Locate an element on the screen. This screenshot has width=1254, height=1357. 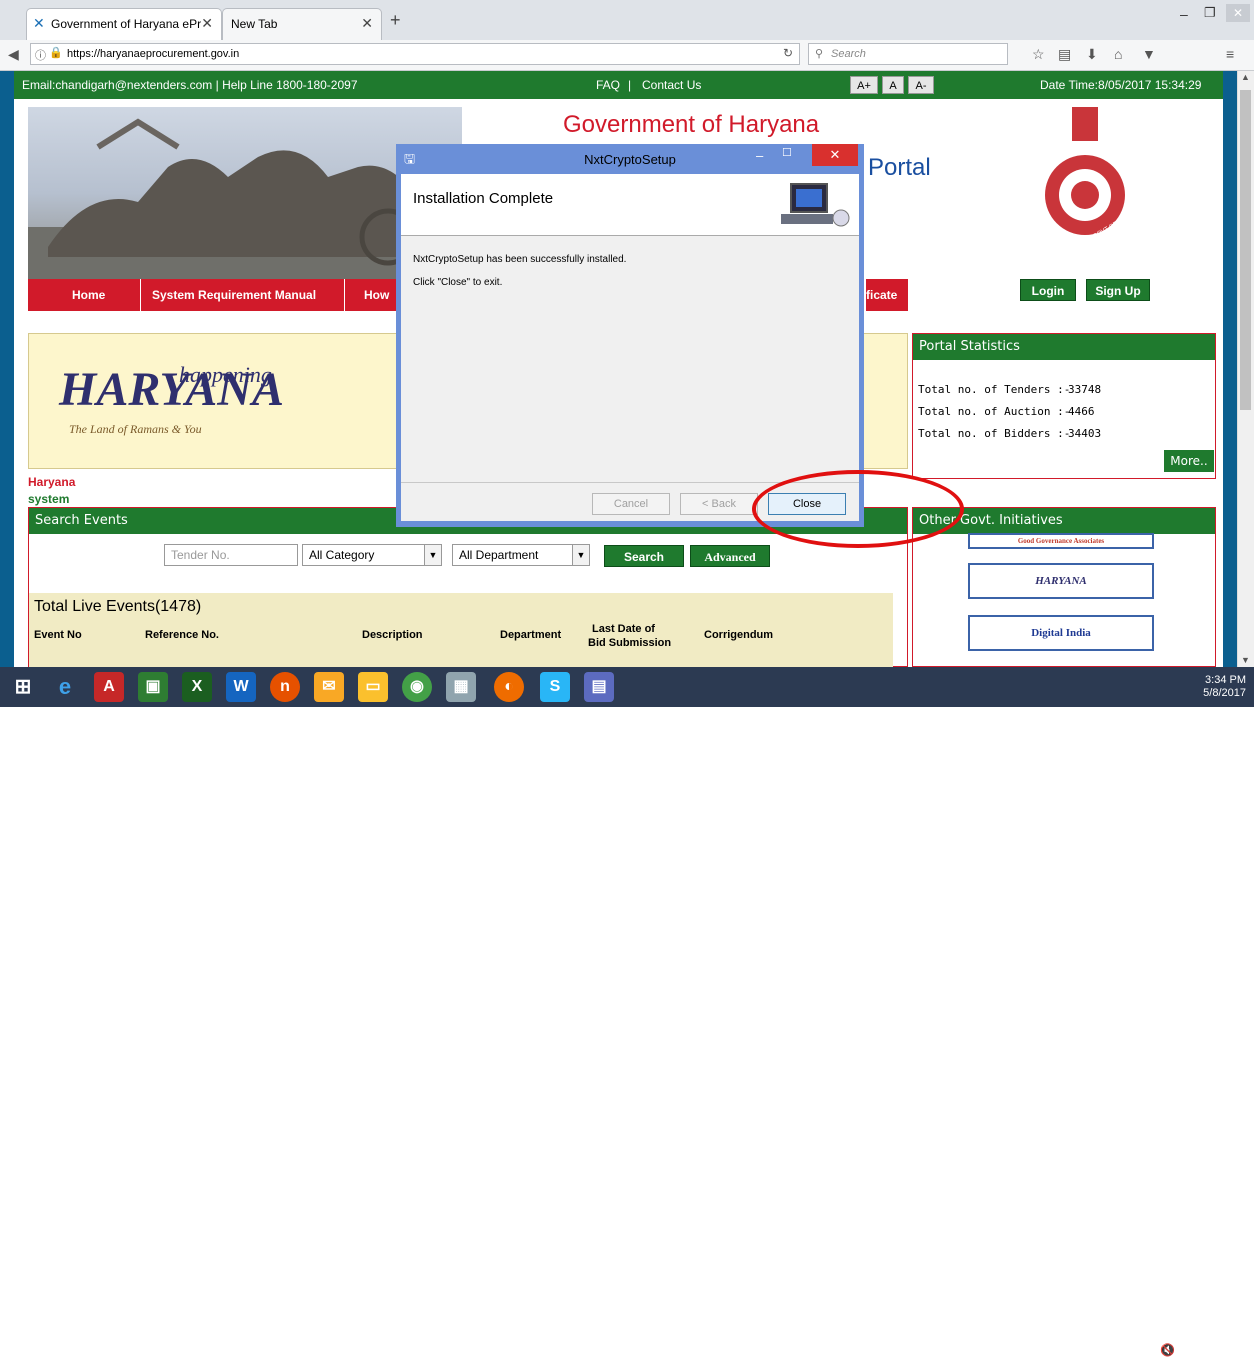
menu-item-certificate: ficate is located at coordinates (887, 295).